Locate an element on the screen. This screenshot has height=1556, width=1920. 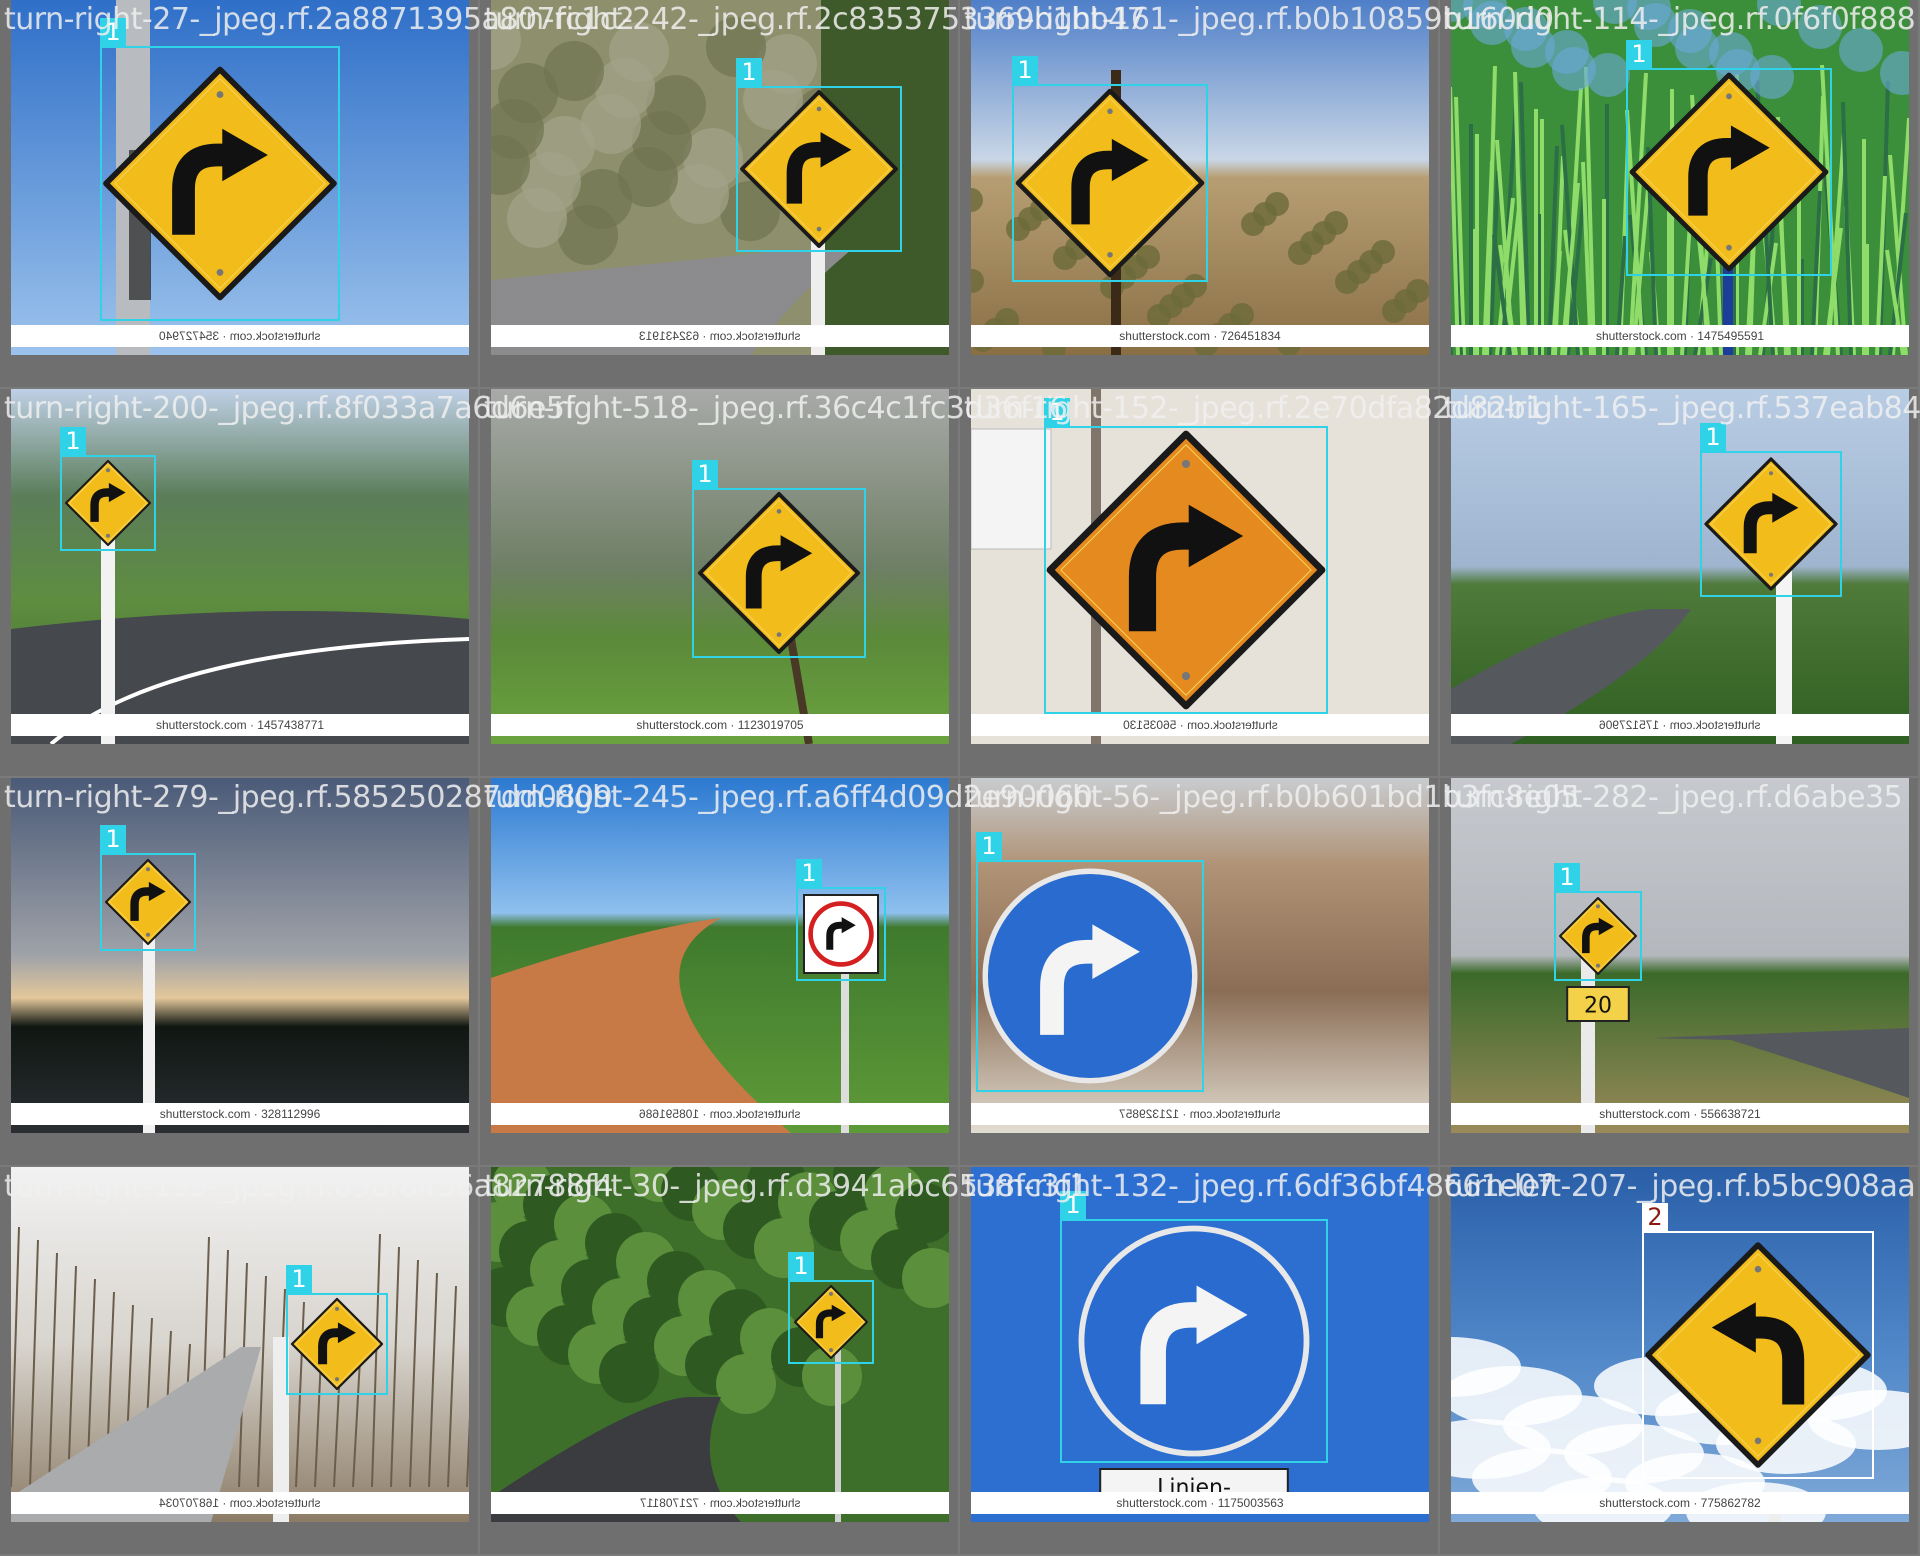
image-tile: shutterstock.com · 328112996 is located at coordinates (239, 971).